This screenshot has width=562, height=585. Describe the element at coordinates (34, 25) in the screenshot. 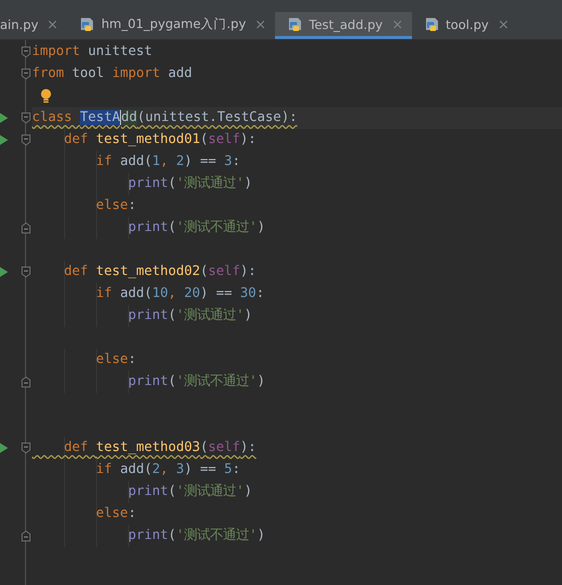

I see `file-tab: ain.py` at that location.